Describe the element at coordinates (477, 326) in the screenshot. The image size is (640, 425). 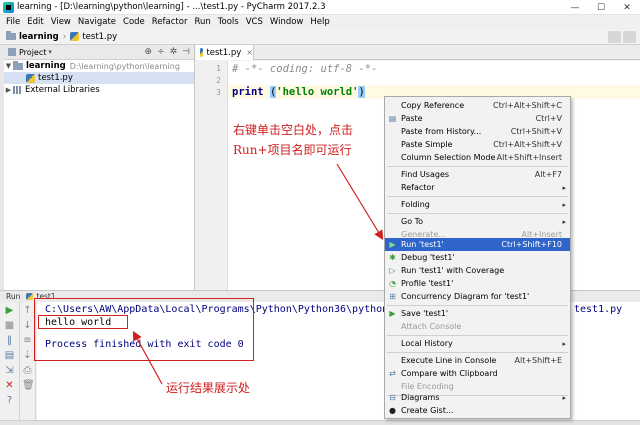
I see `menu-item-attach-console: Attach Console` at that location.